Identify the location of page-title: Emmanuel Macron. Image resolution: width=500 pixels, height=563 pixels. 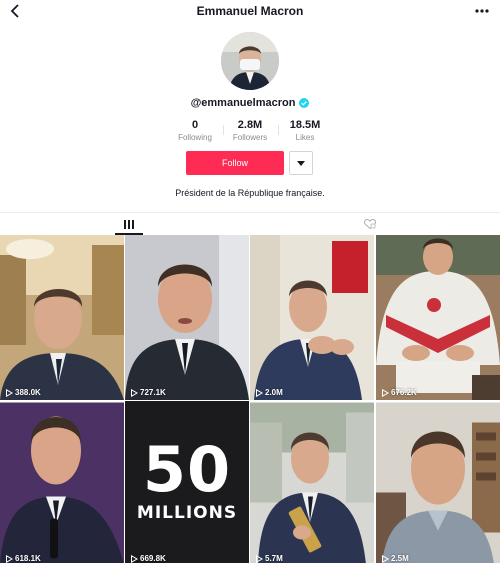
(250, 11).